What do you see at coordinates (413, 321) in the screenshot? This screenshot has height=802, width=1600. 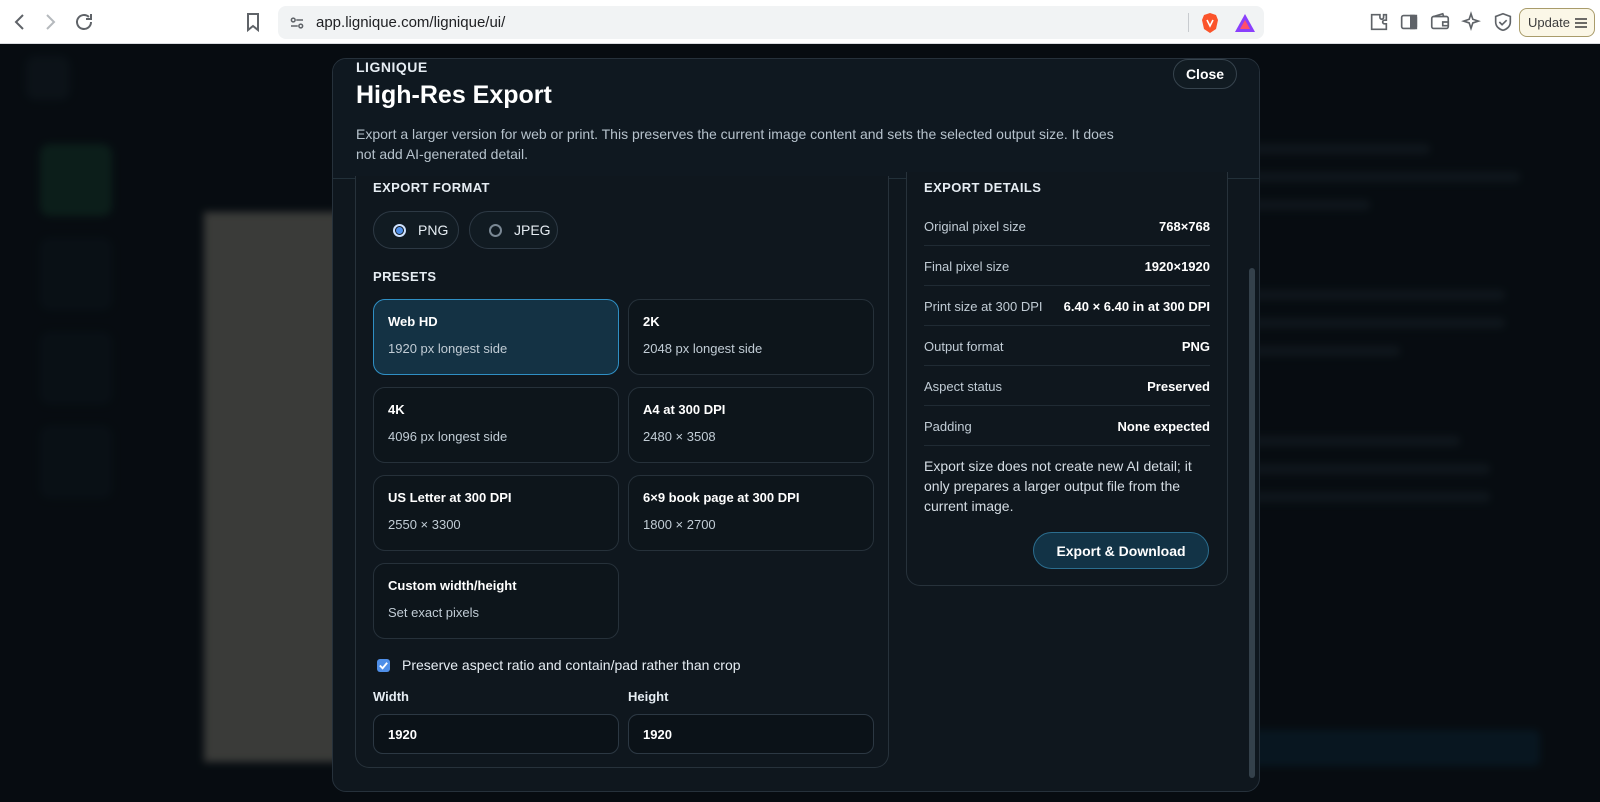 I see `preset-name: Web HD` at bounding box center [413, 321].